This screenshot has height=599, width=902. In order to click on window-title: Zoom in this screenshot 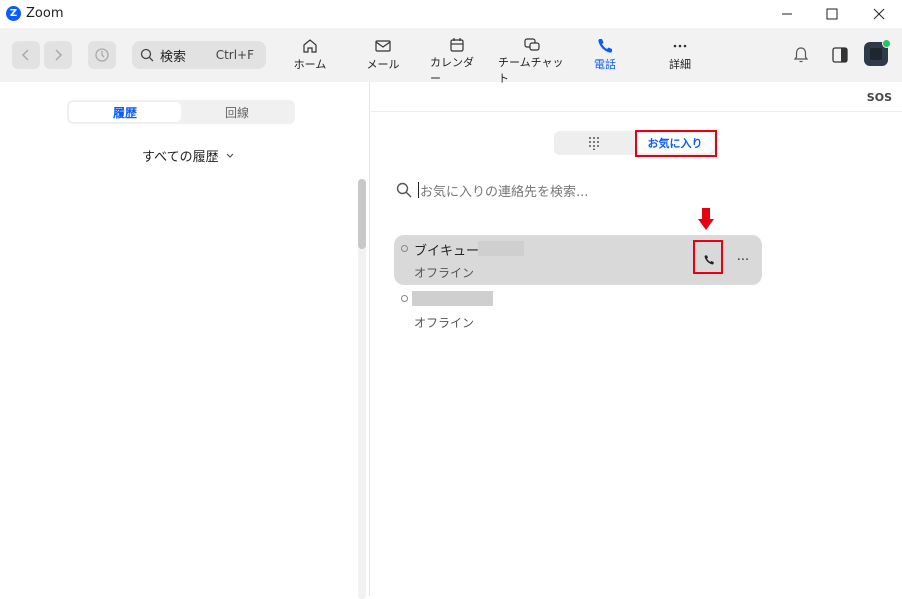, I will do `click(45, 13)`.